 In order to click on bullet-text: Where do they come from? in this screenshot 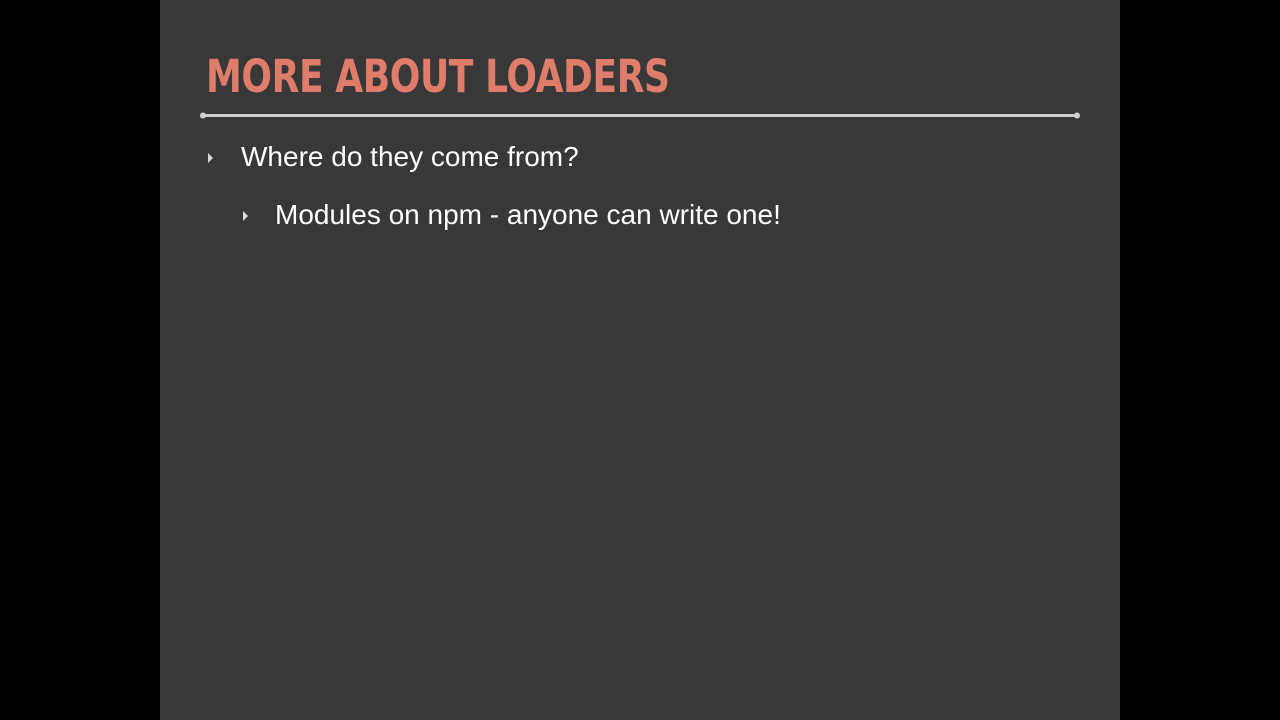, I will do `click(410, 156)`.